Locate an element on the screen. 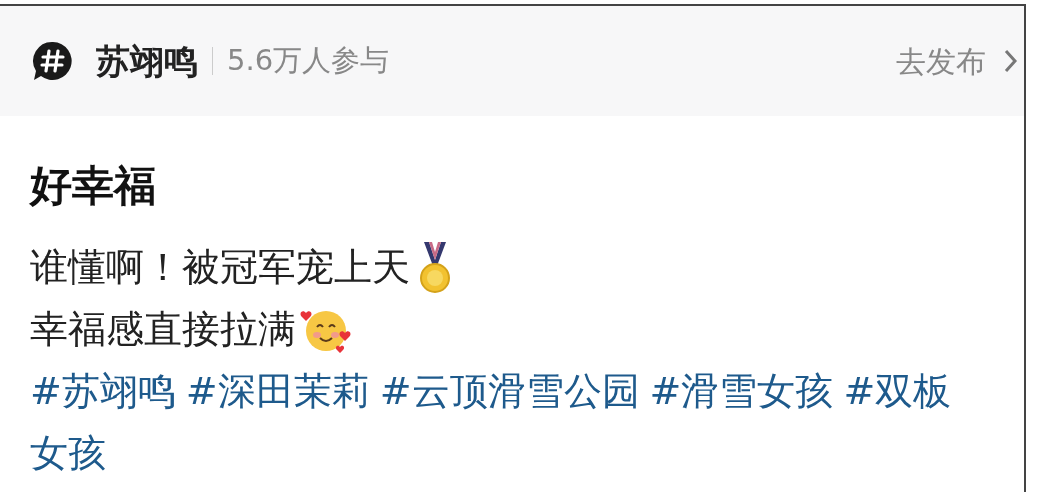 The image size is (1037, 492). hashtag-link: #双板 is located at coordinates (897, 391).